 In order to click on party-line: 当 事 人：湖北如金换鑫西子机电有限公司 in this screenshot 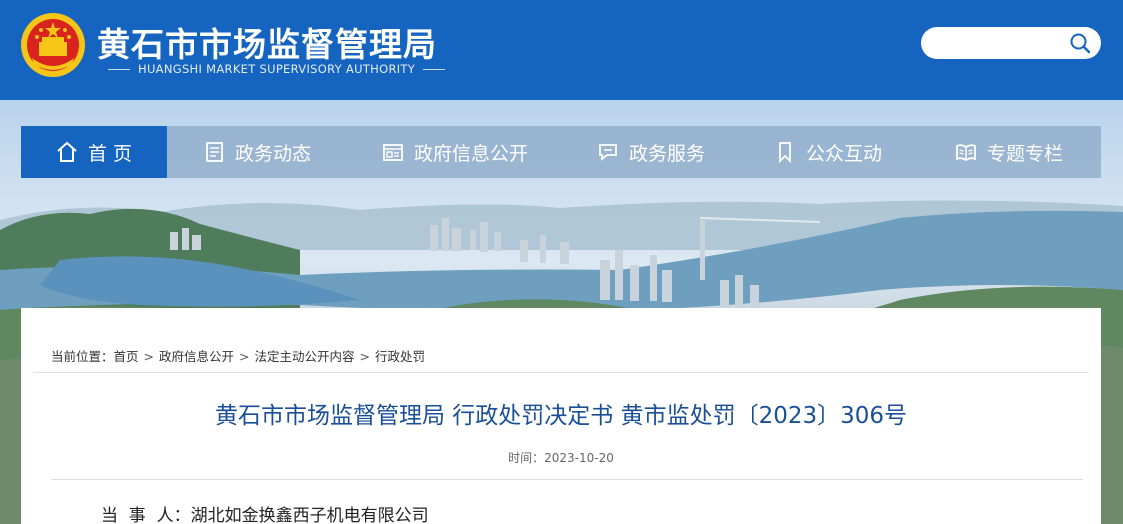, I will do `click(265, 515)`.